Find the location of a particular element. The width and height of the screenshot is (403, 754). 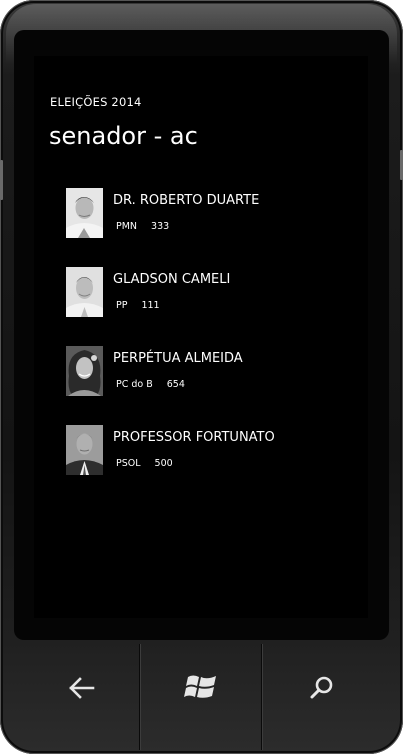

candidate-meta: PMN 333 is located at coordinates (142, 226).